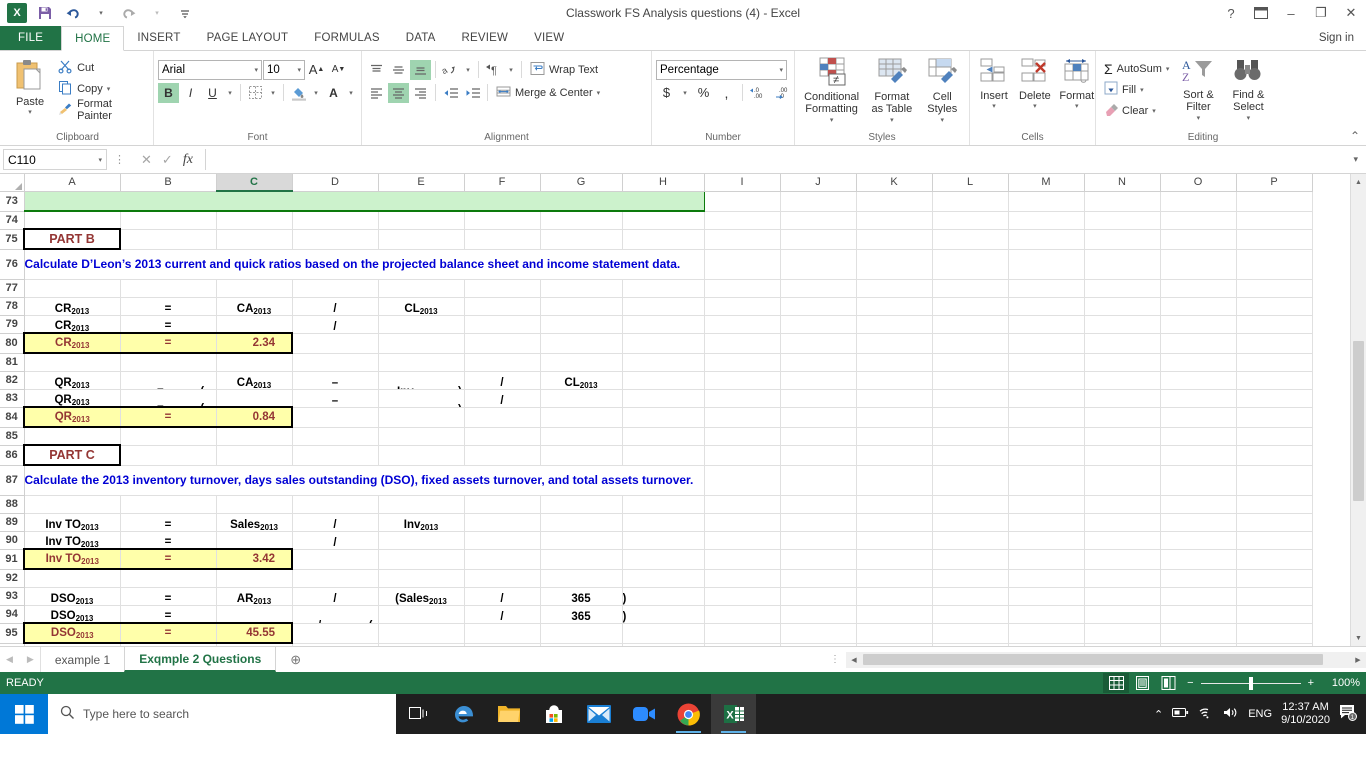  What do you see at coordinates (994, 106) in the screenshot?
I see `insert-dropdown-icon: ▾` at bounding box center [994, 106].